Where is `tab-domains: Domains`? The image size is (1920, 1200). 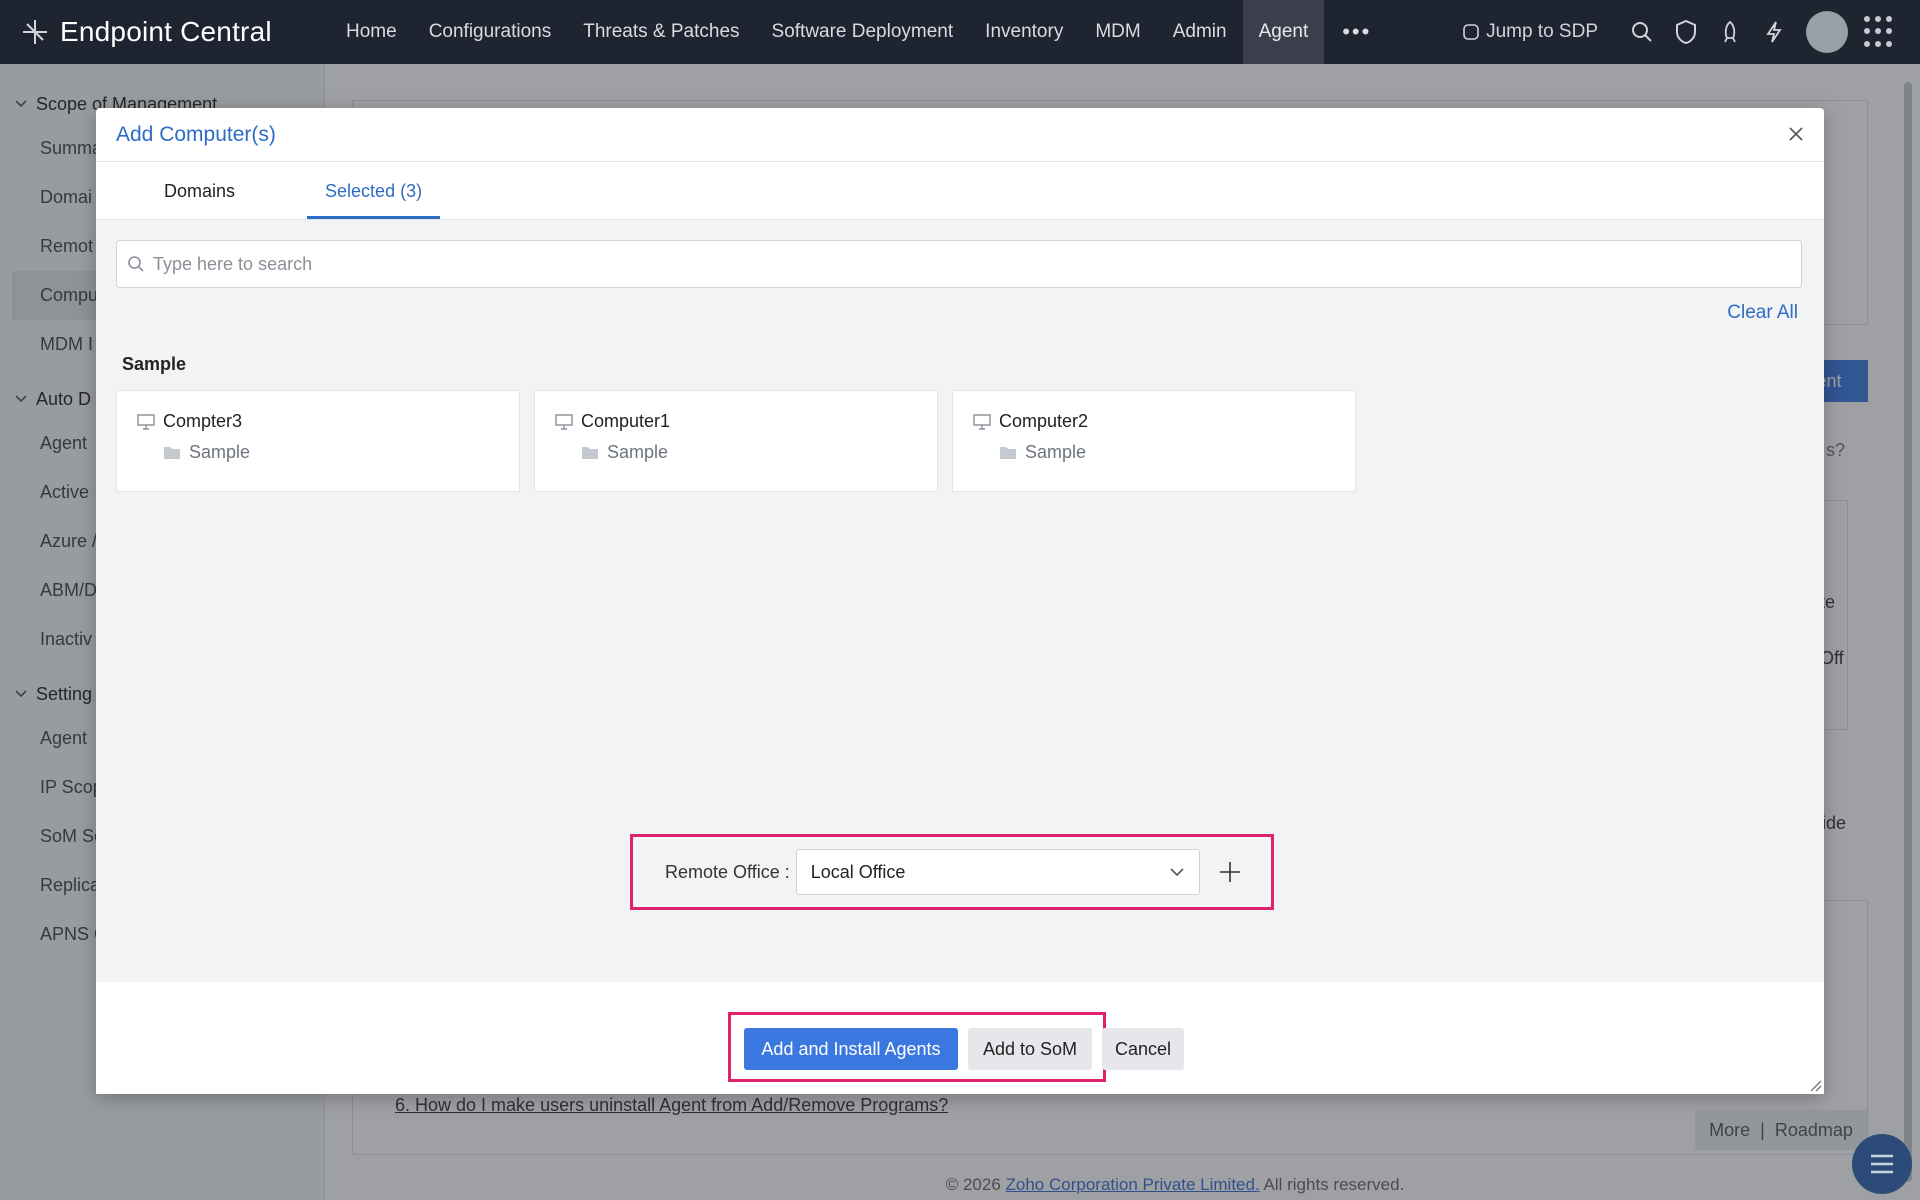
tab-domains: Domains is located at coordinates (199, 200).